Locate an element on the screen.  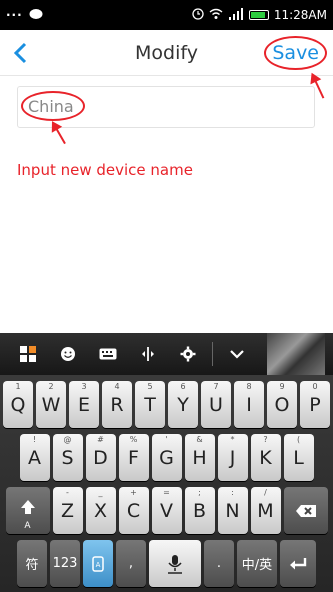
keyboard-row-3: A -Z _ X + C = V ; B :N / M is located at coordinates (166, 510).